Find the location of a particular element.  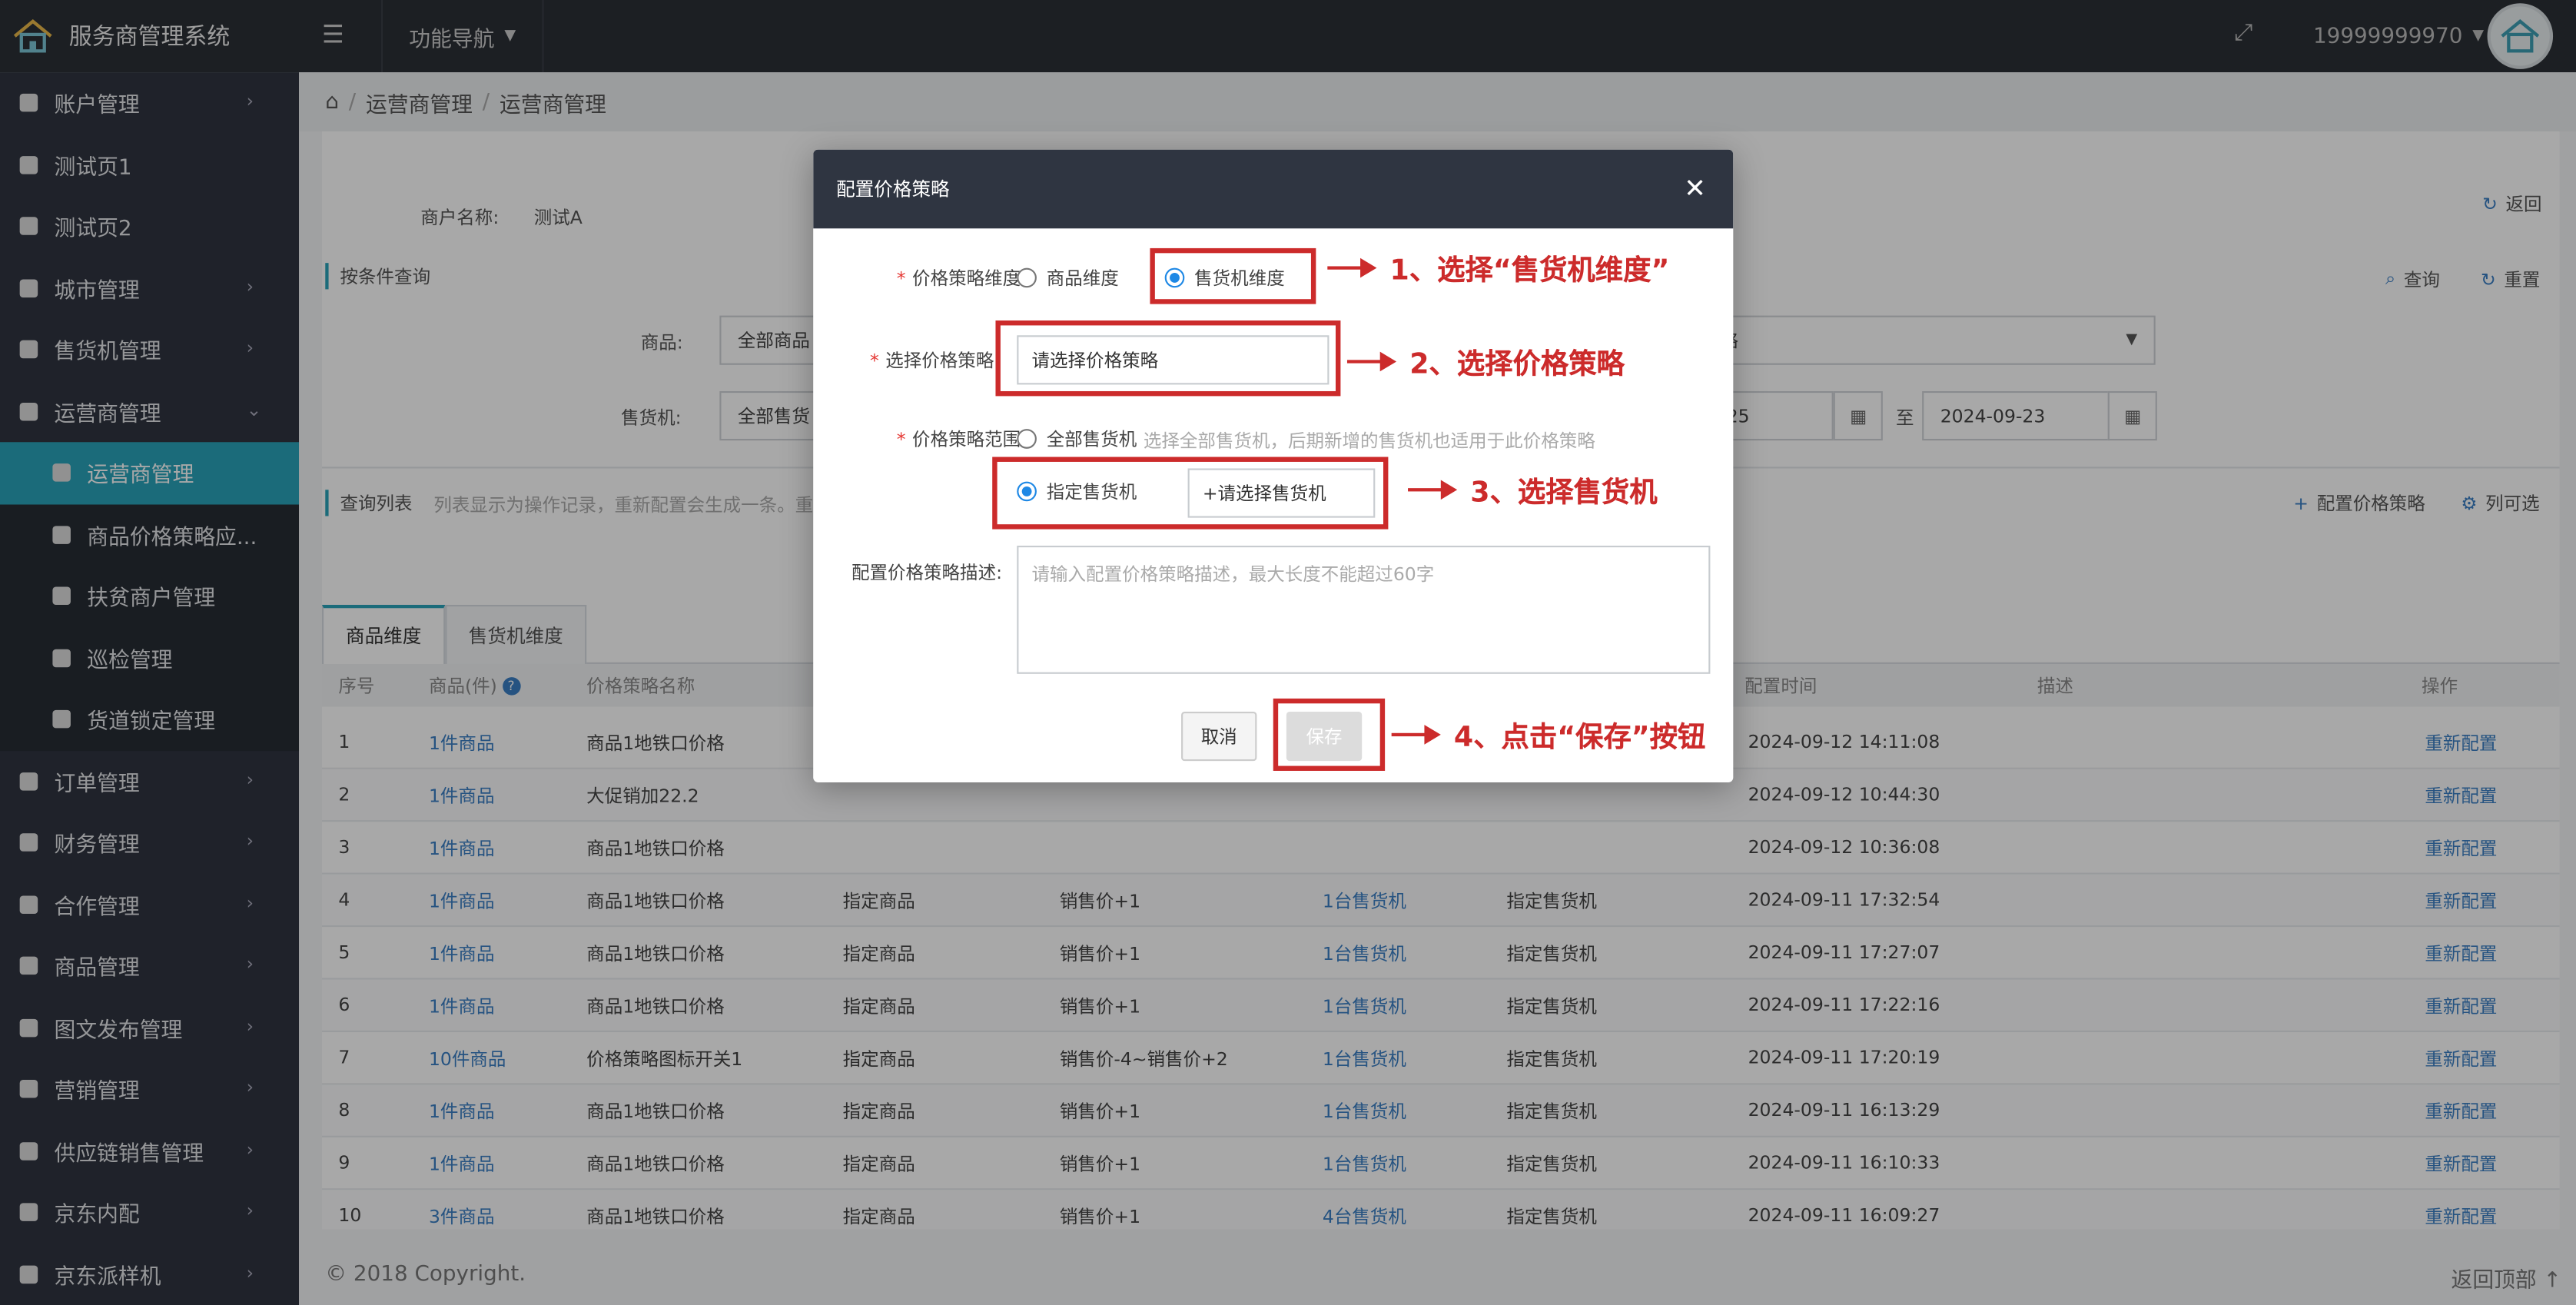

modal-header: 配置价格策略 is located at coordinates (1273, 189).